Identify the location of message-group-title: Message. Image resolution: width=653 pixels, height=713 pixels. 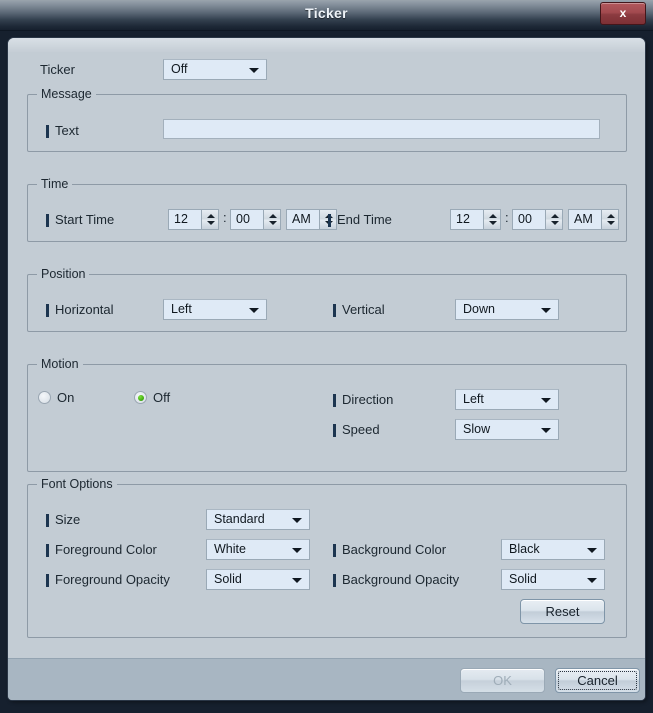
(66, 94).